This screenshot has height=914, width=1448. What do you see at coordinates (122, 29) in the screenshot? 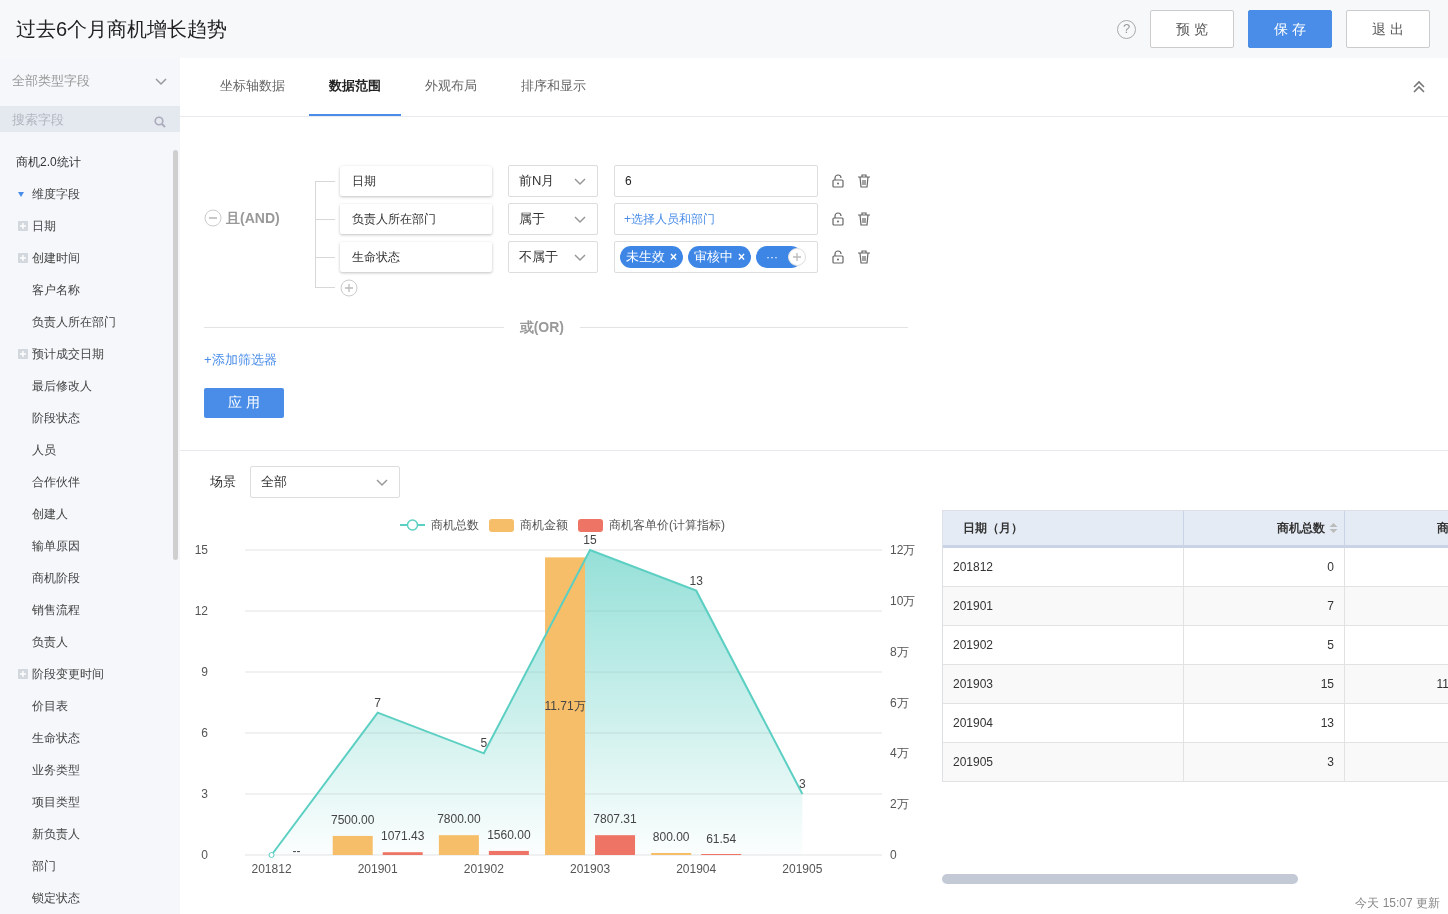
I see `page-title: 过去6个月商机增长趋势` at bounding box center [122, 29].